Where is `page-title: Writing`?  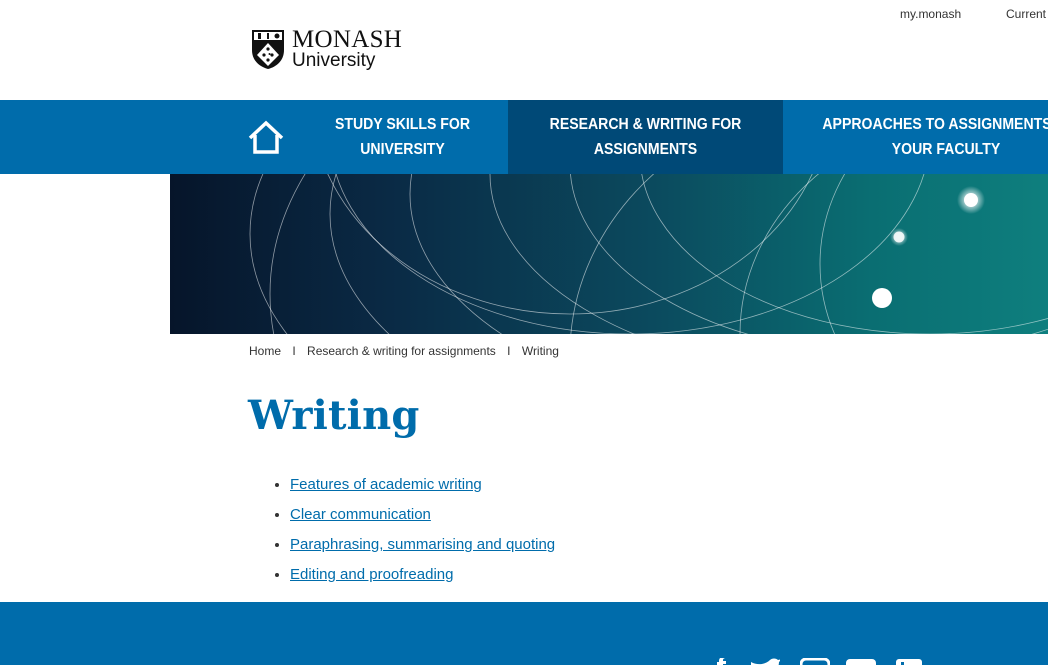 page-title: Writing is located at coordinates (334, 415).